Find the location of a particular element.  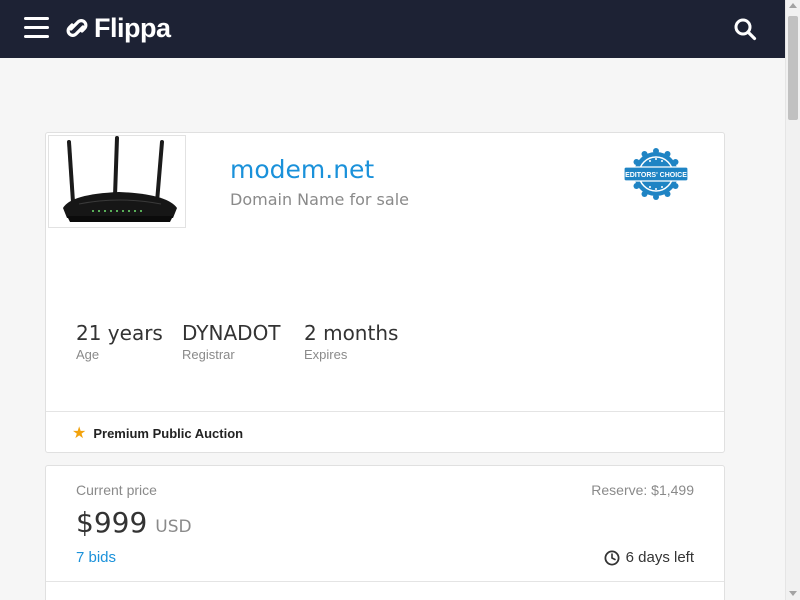

stat-value: DYNADOT is located at coordinates (231, 333).